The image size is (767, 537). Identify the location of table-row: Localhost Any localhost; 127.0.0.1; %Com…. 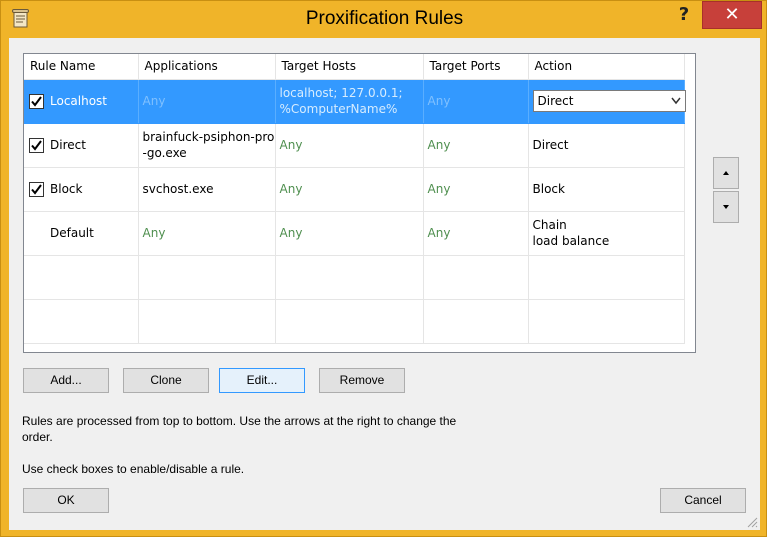
(355, 101).